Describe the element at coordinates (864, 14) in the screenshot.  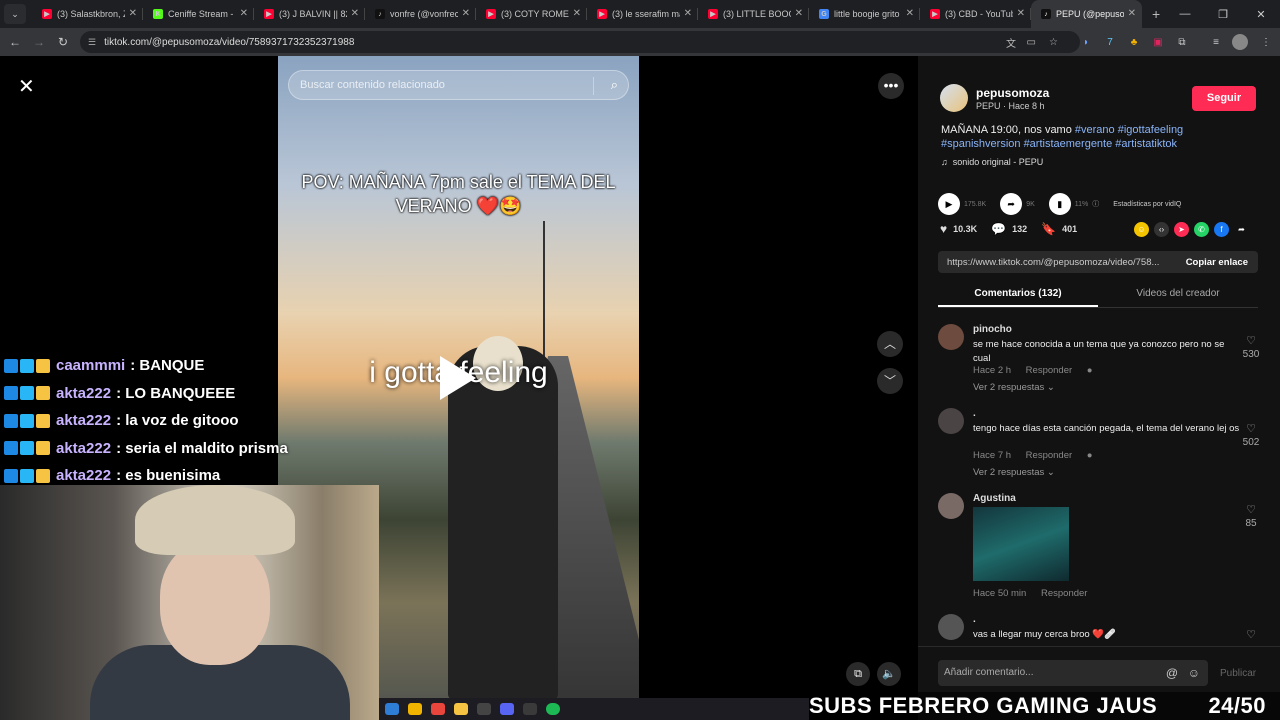
I see `browser-tab: Glittle boogie grito ✕` at that location.